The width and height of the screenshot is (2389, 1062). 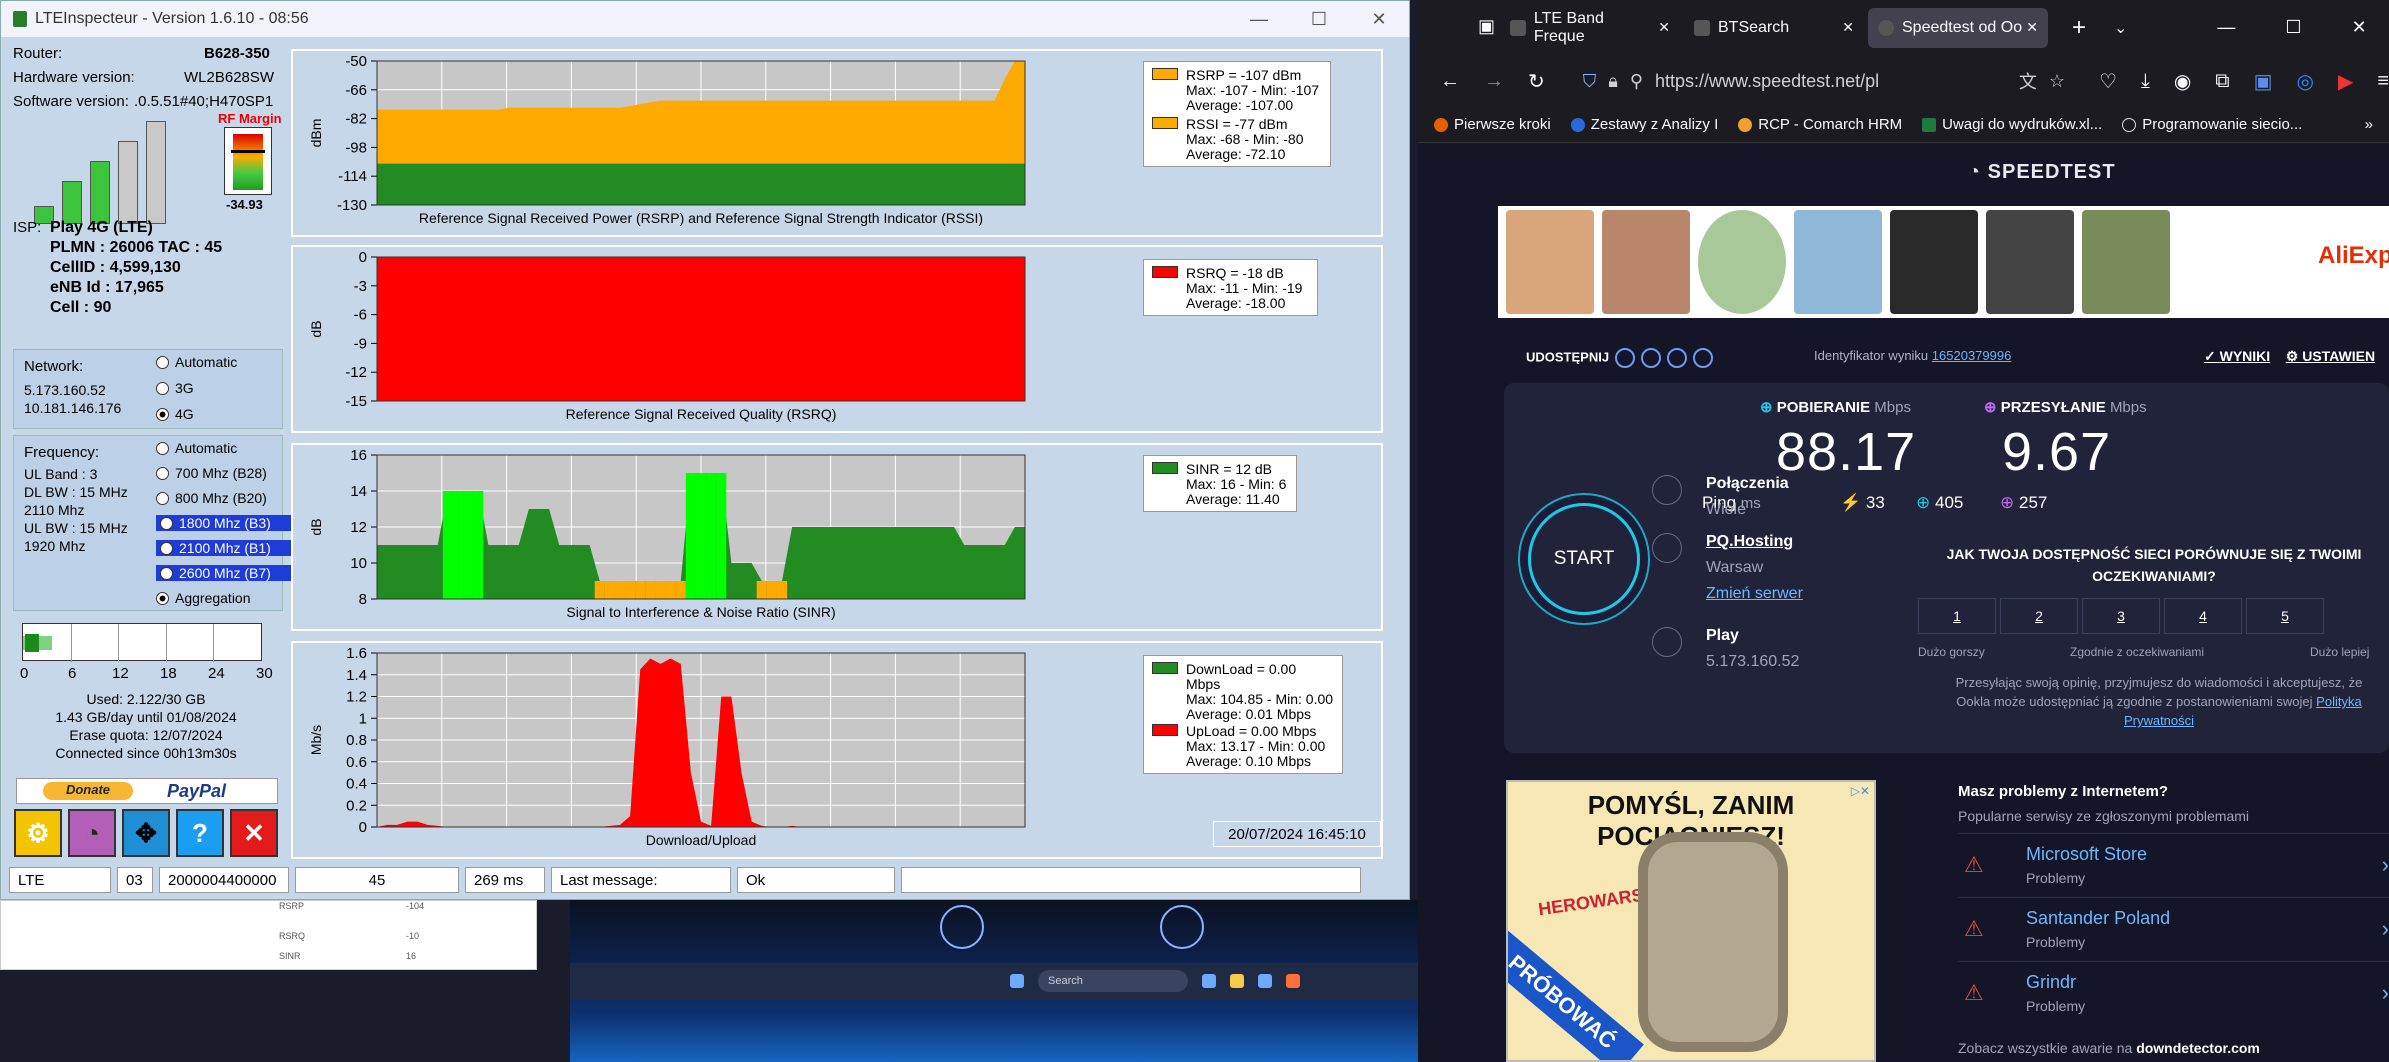 What do you see at coordinates (2057, 81) in the screenshot?
I see `bookmark-star-icon: ☆` at bounding box center [2057, 81].